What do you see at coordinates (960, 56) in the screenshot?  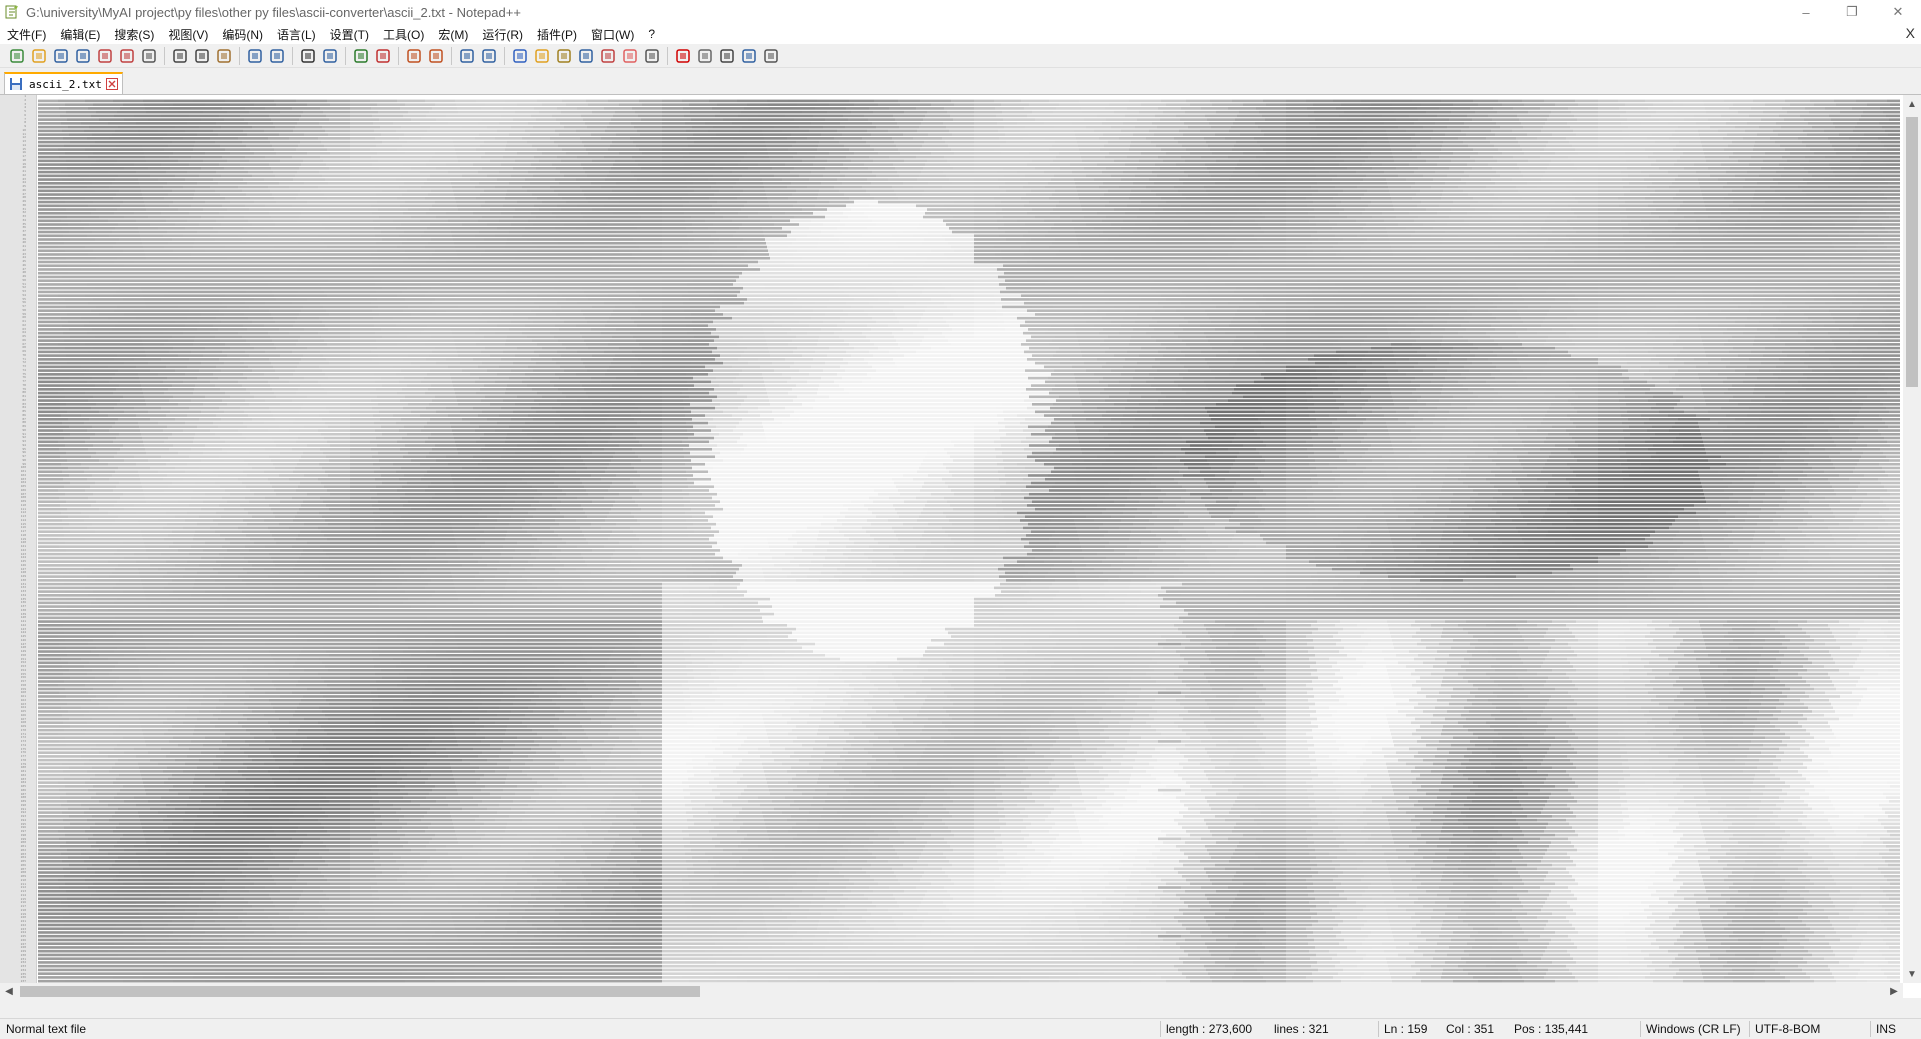 I see `toolbar` at bounding box center [960, 56].